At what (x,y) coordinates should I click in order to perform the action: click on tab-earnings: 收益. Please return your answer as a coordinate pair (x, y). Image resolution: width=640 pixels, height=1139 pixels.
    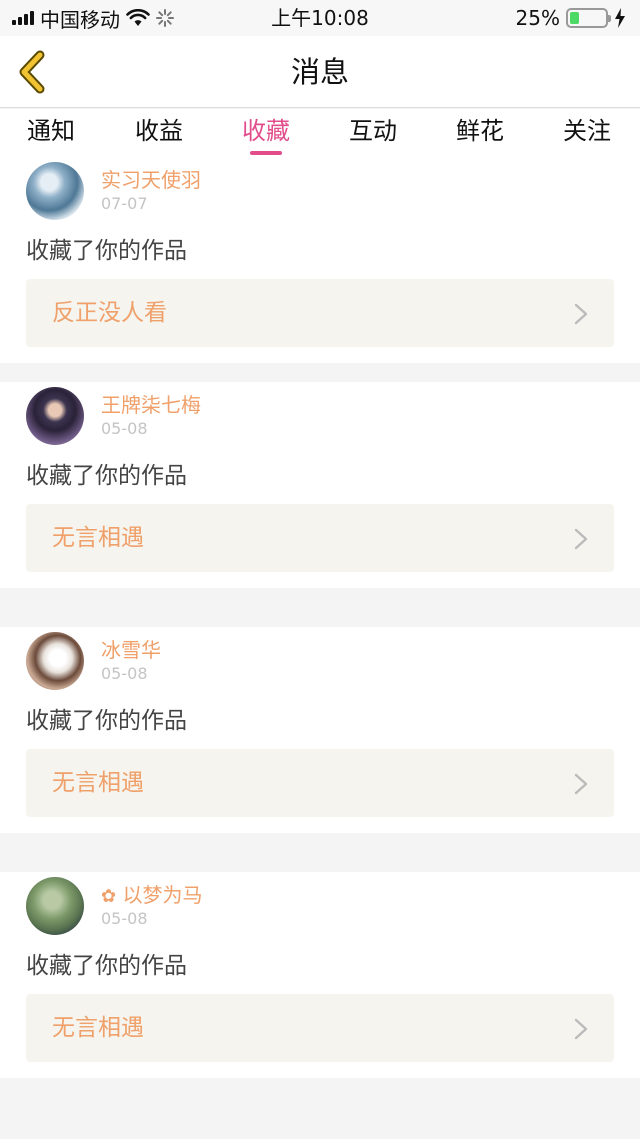
    Looking at the image, I should click on (159, 131).